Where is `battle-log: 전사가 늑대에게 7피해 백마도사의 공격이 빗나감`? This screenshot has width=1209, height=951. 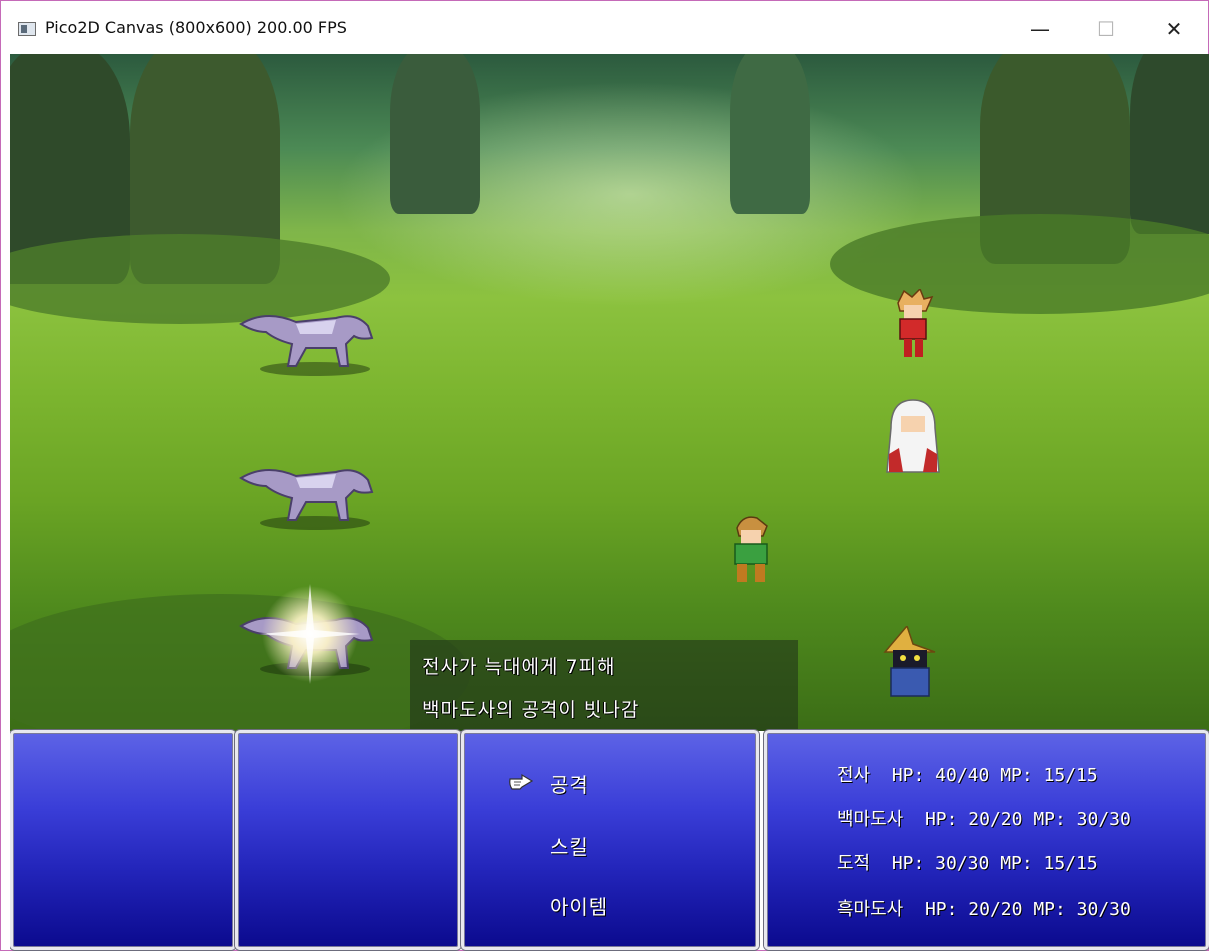
battle-log: 전사가 늑대에게 7피해 백마도사의 공격이 빗나감 is located at coordinates (604, 685).